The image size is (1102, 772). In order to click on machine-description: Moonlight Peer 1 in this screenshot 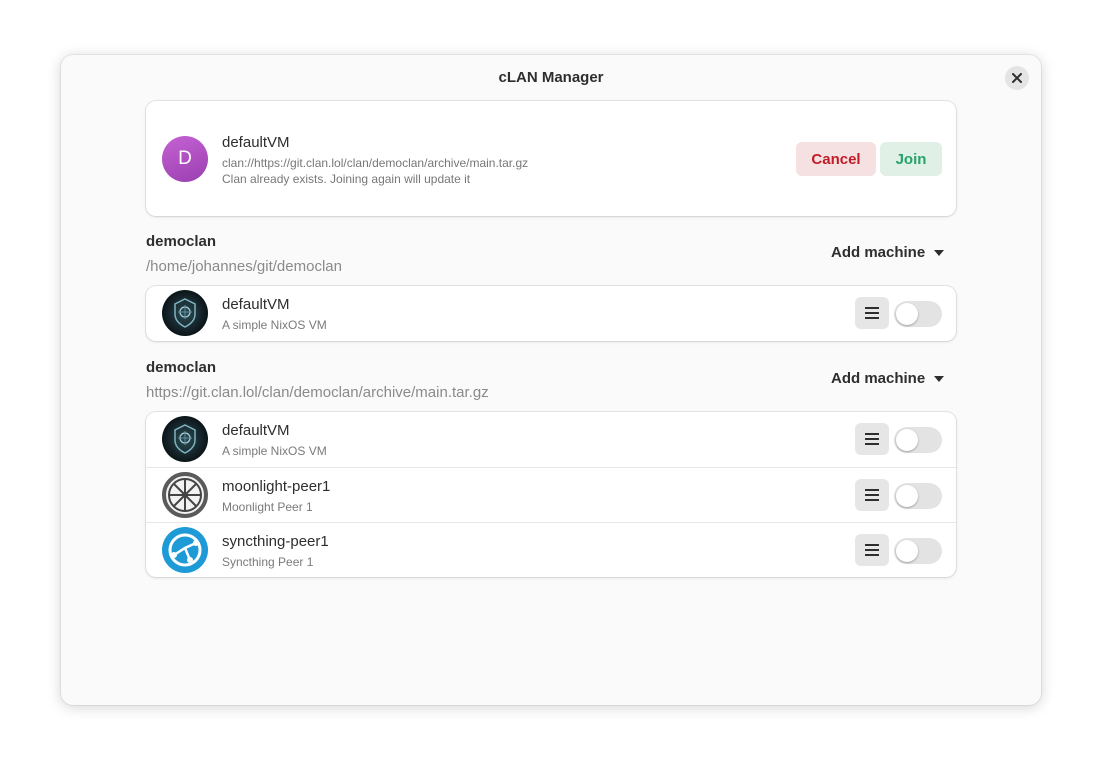, I will do `click(267, 507)`.